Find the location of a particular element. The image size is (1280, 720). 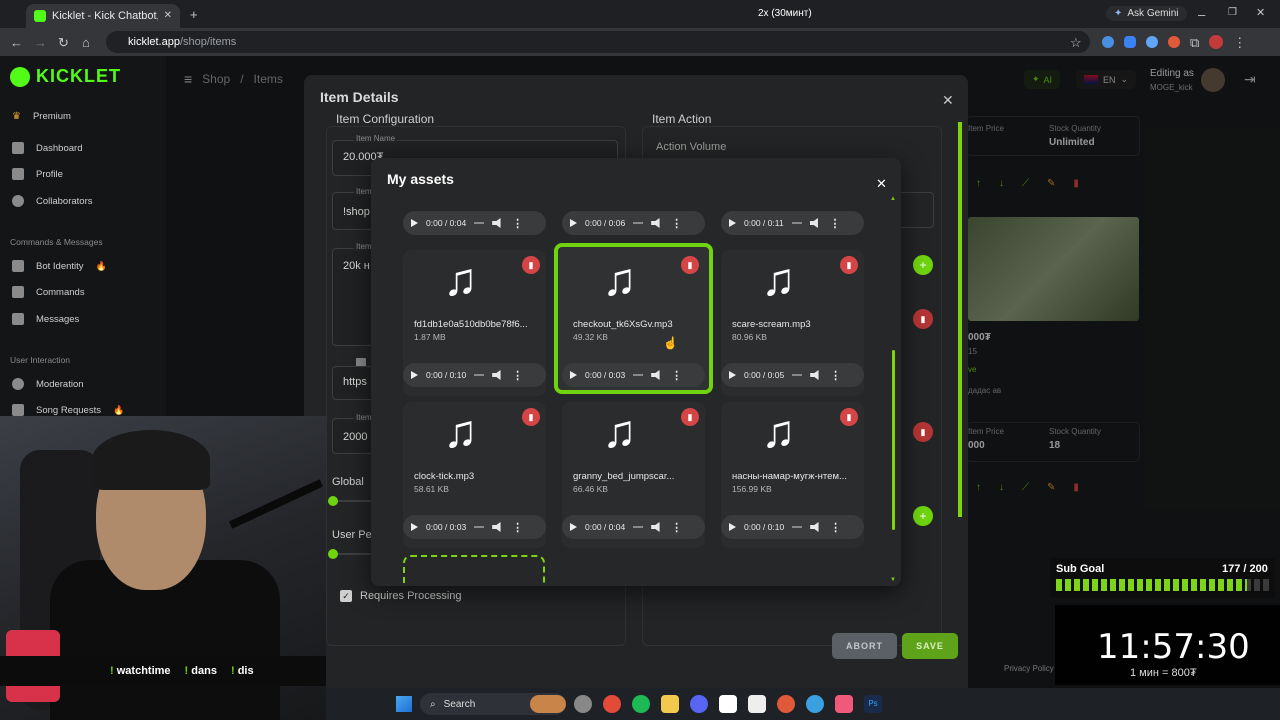

audio-player: 0:00 / 0:11 ⋮ is located at coordinates (792, 223).